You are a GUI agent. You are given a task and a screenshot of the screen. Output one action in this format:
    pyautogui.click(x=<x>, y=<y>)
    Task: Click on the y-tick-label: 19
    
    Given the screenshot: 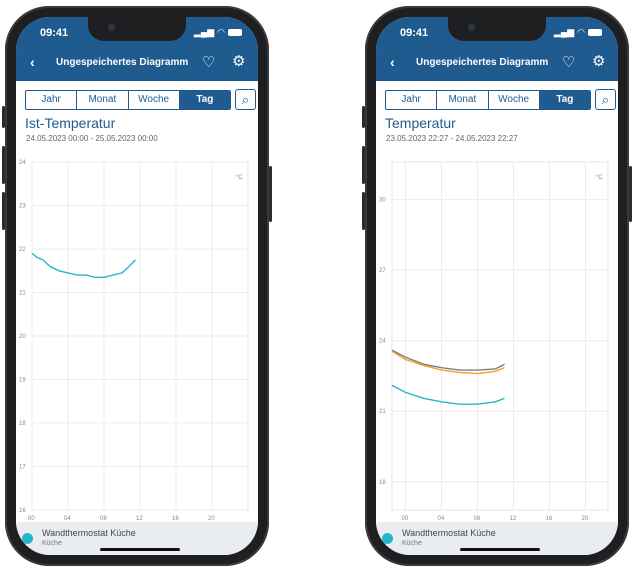 What is the action you would take?
    pyautogui.click(x=22, y=381)
    